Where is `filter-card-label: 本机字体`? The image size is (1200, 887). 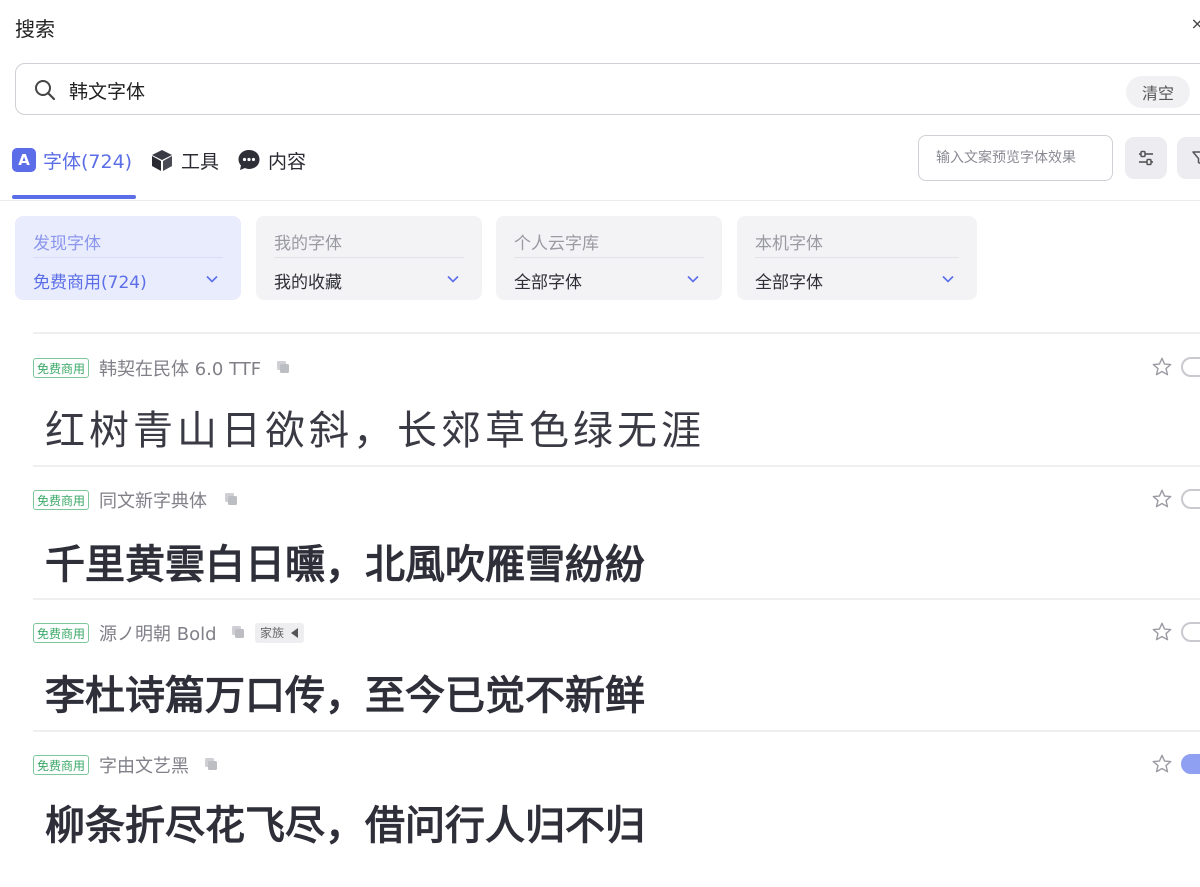
filter-card-label: 本机字体 is located at coordinates (789, 244).